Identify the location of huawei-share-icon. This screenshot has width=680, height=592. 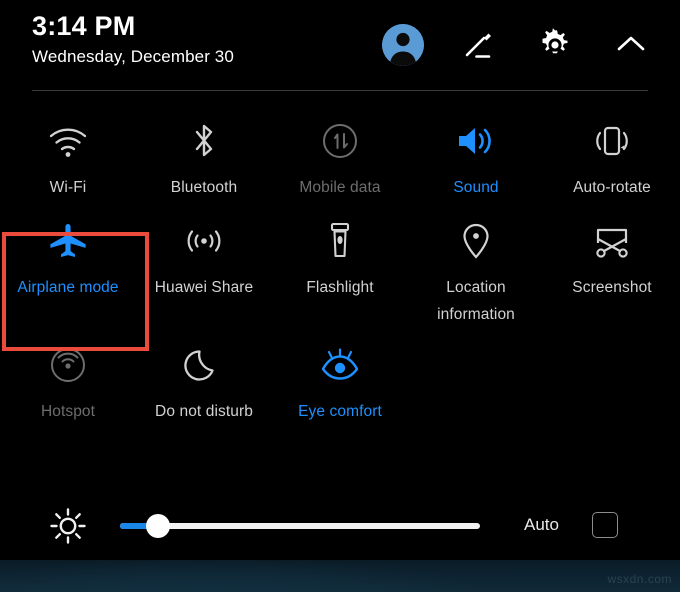
(204, 241).